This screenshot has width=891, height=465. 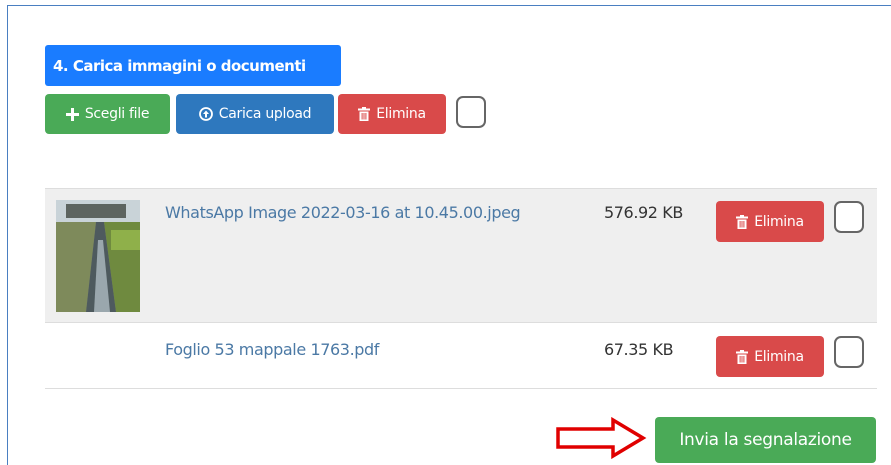 What do you see at coordinates (471, 112) in the screenshot?
I see `select-all-checkbox` at bounding box center [471, 112].